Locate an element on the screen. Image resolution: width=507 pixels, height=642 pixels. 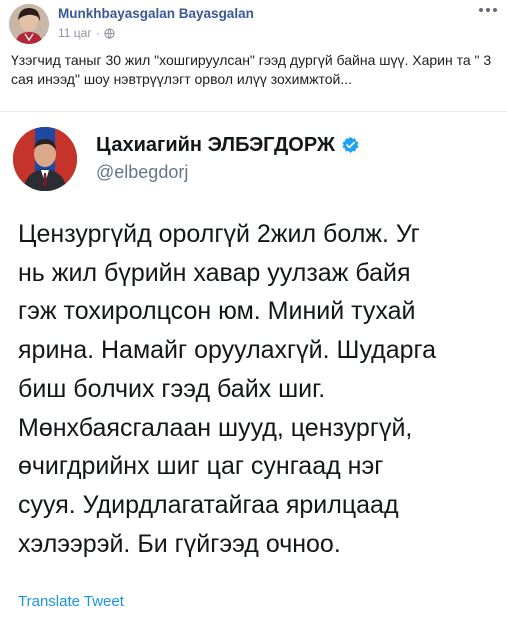
more-options-icon is located at coordinates (489, 12).